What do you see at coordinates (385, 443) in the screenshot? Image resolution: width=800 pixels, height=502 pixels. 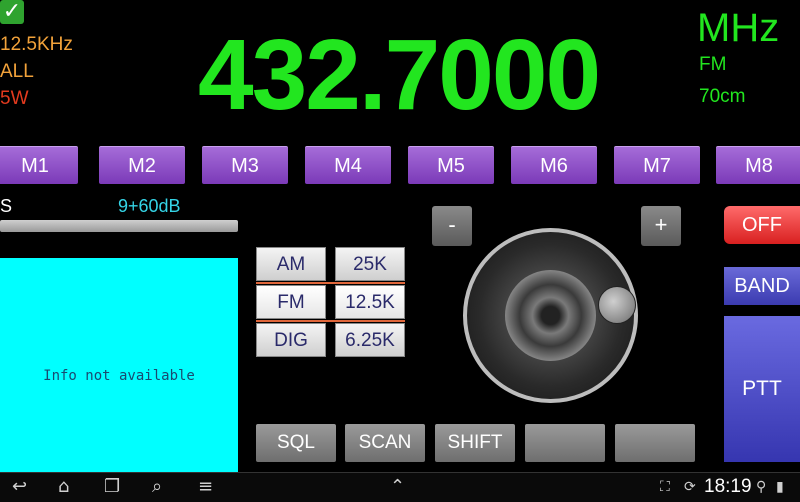 I see `scan-button: SCAN` at bounding box center [385, 443].